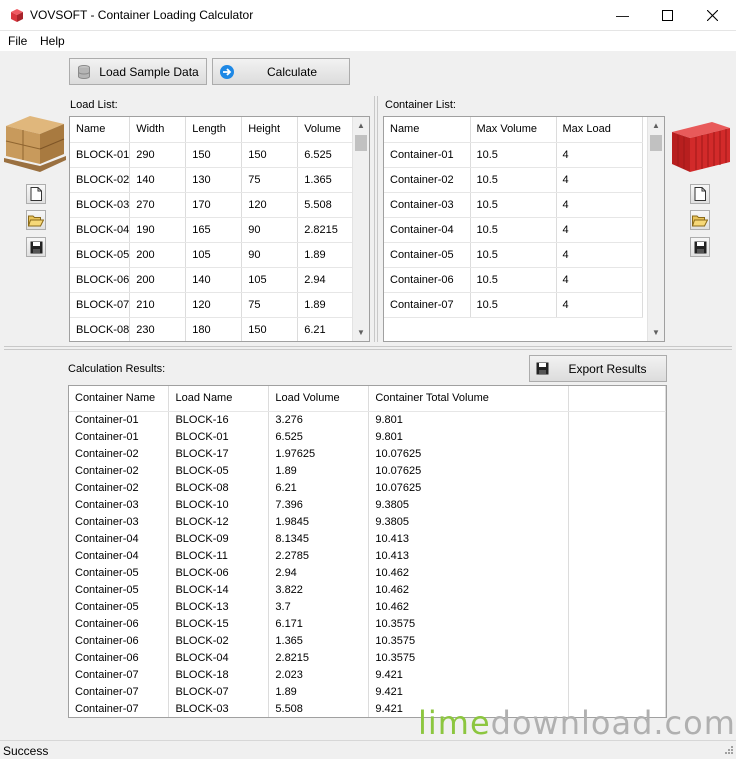 Image resolution: width=736 pixels, height=759 pixels. Describe the element at coordinates (319, 470) in the screenshot. I see `table-cell: 1.89` at that location.